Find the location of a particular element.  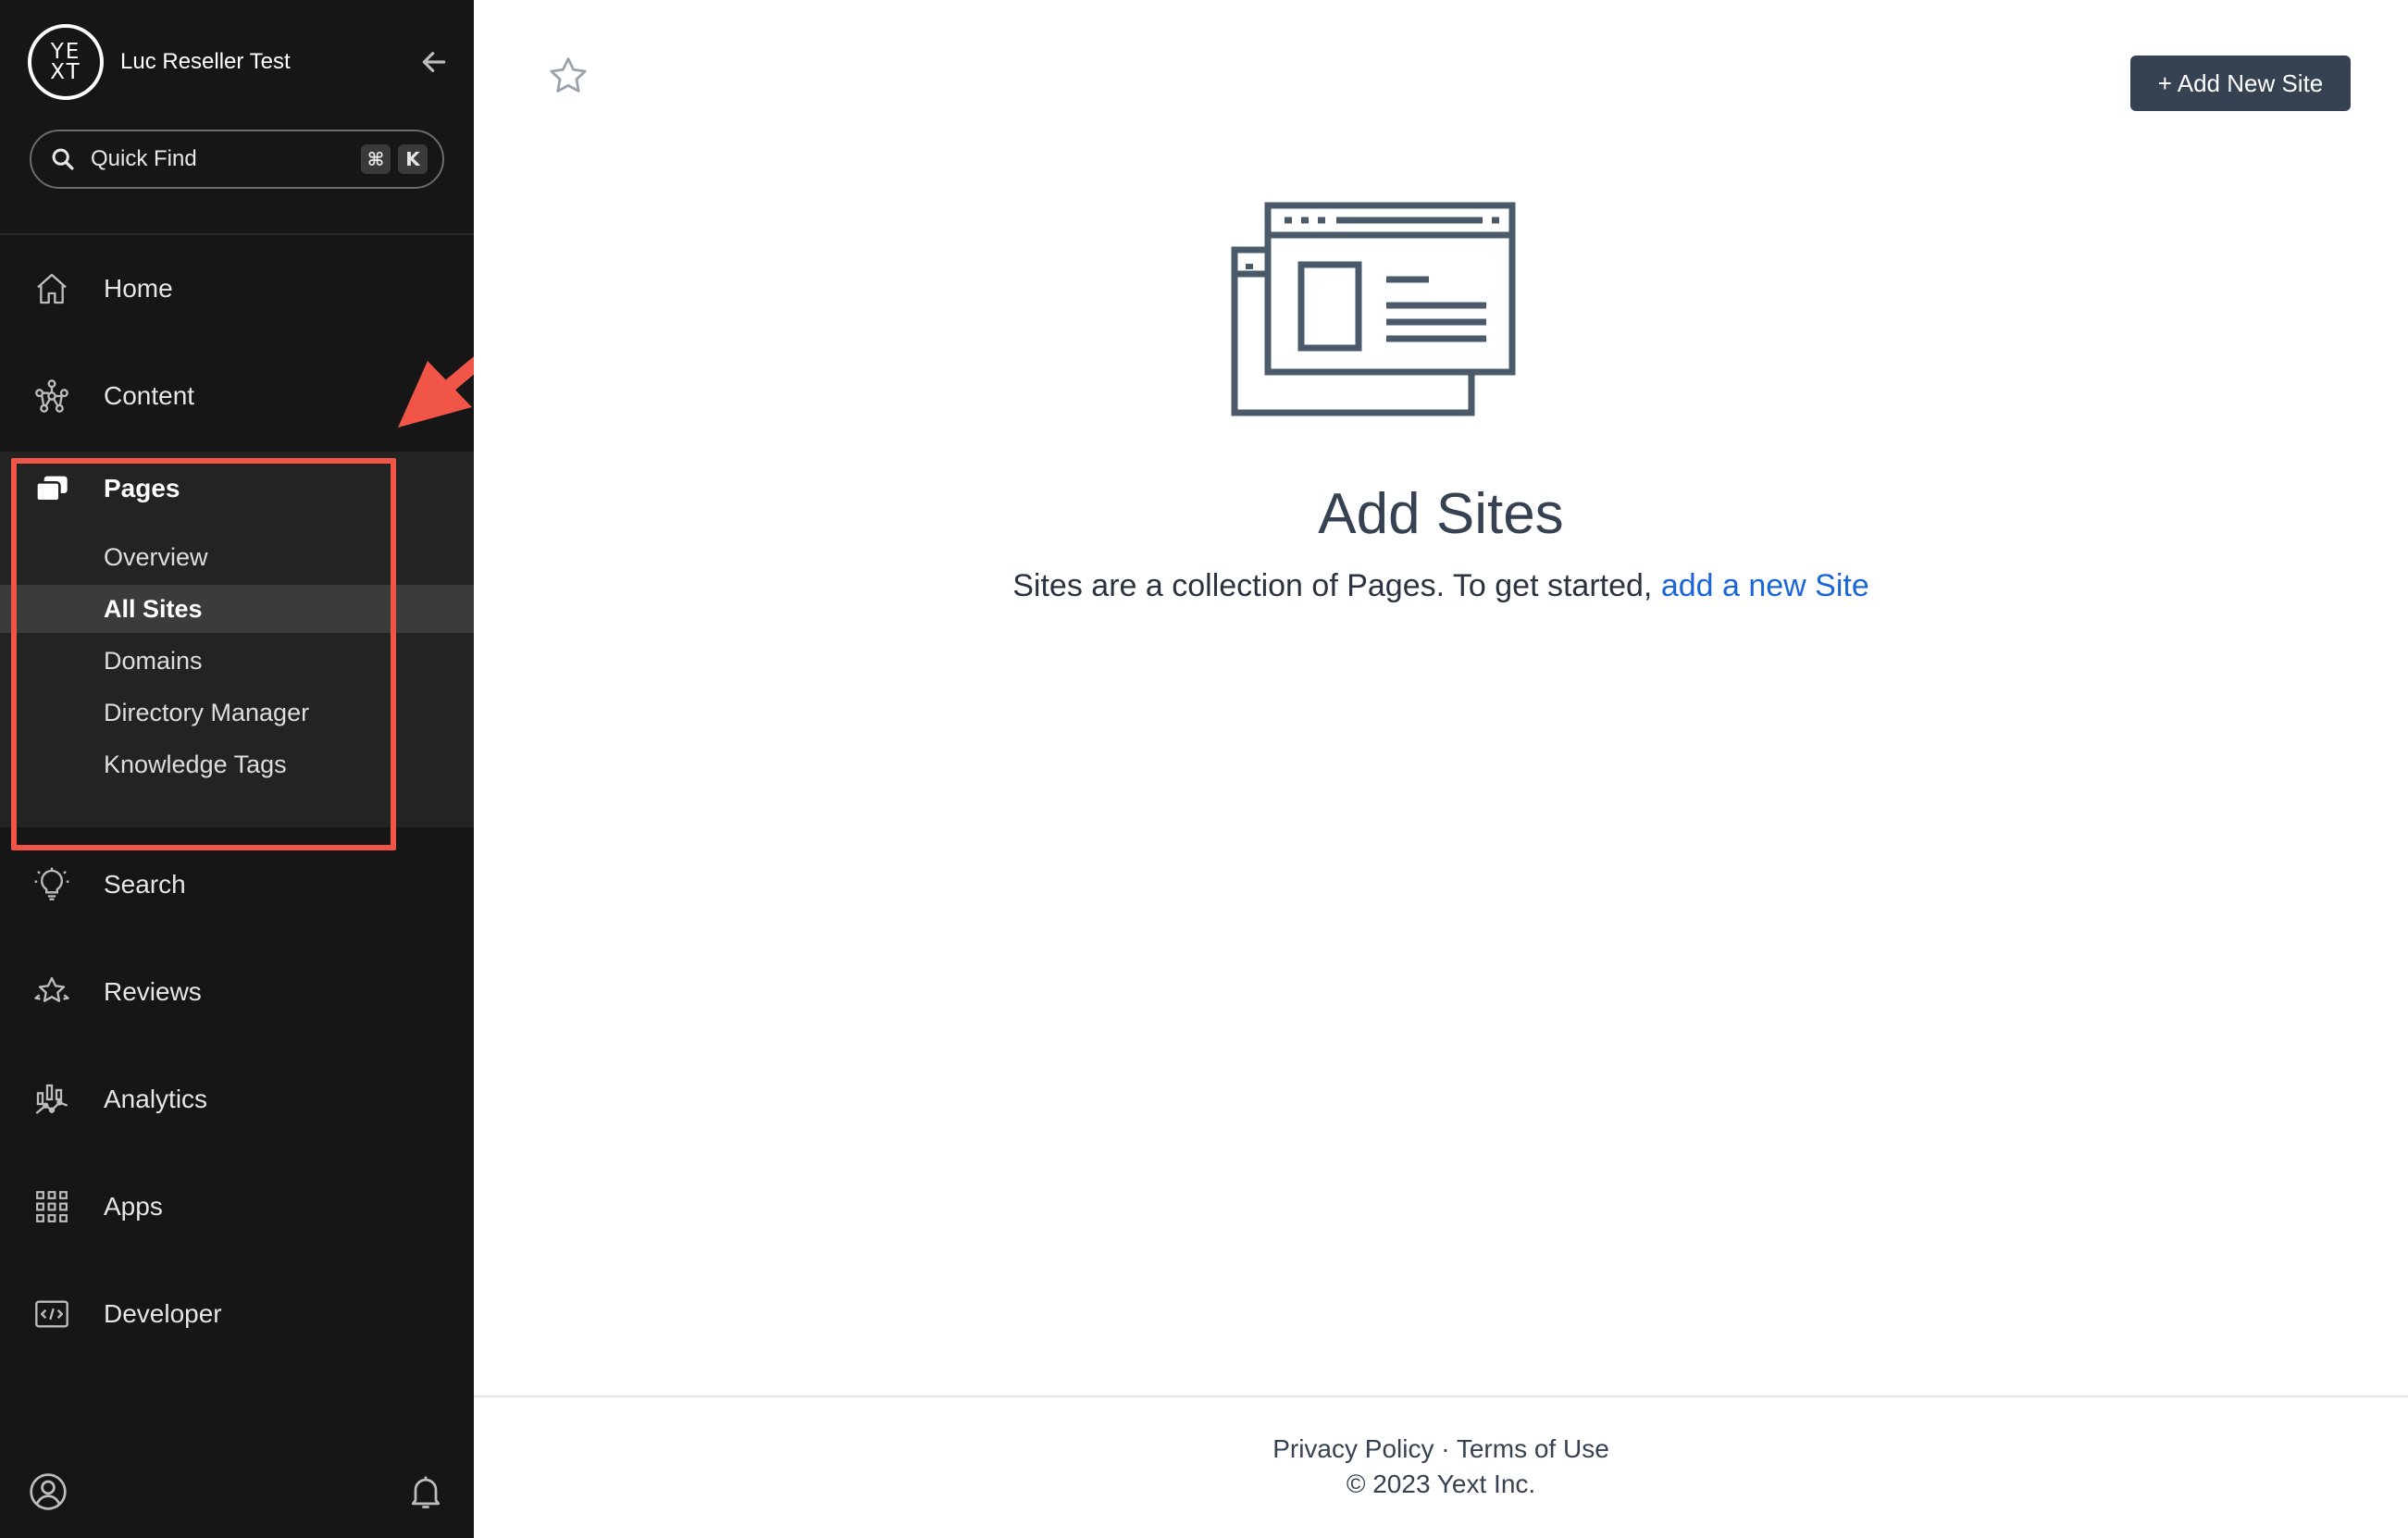

user-avatar-icon is located at coordinates (48, 1491).